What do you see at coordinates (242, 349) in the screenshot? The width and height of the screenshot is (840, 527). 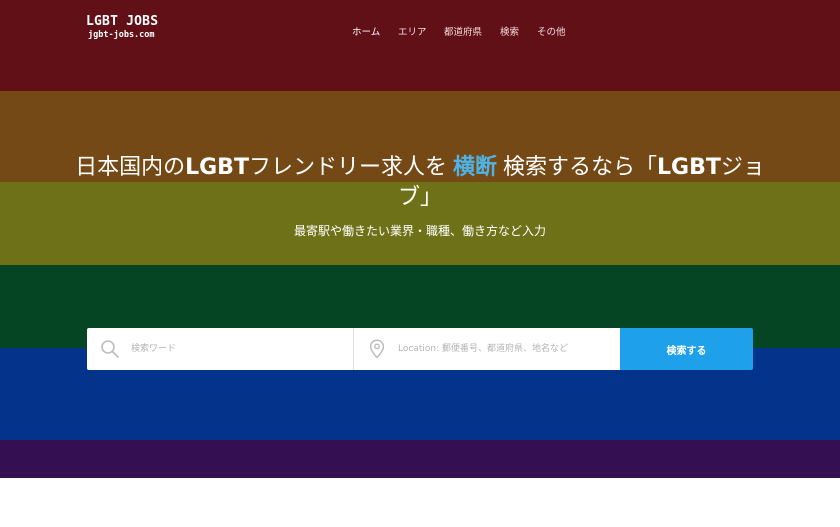 I see `keyword-input` at bounding box center [242, 349].